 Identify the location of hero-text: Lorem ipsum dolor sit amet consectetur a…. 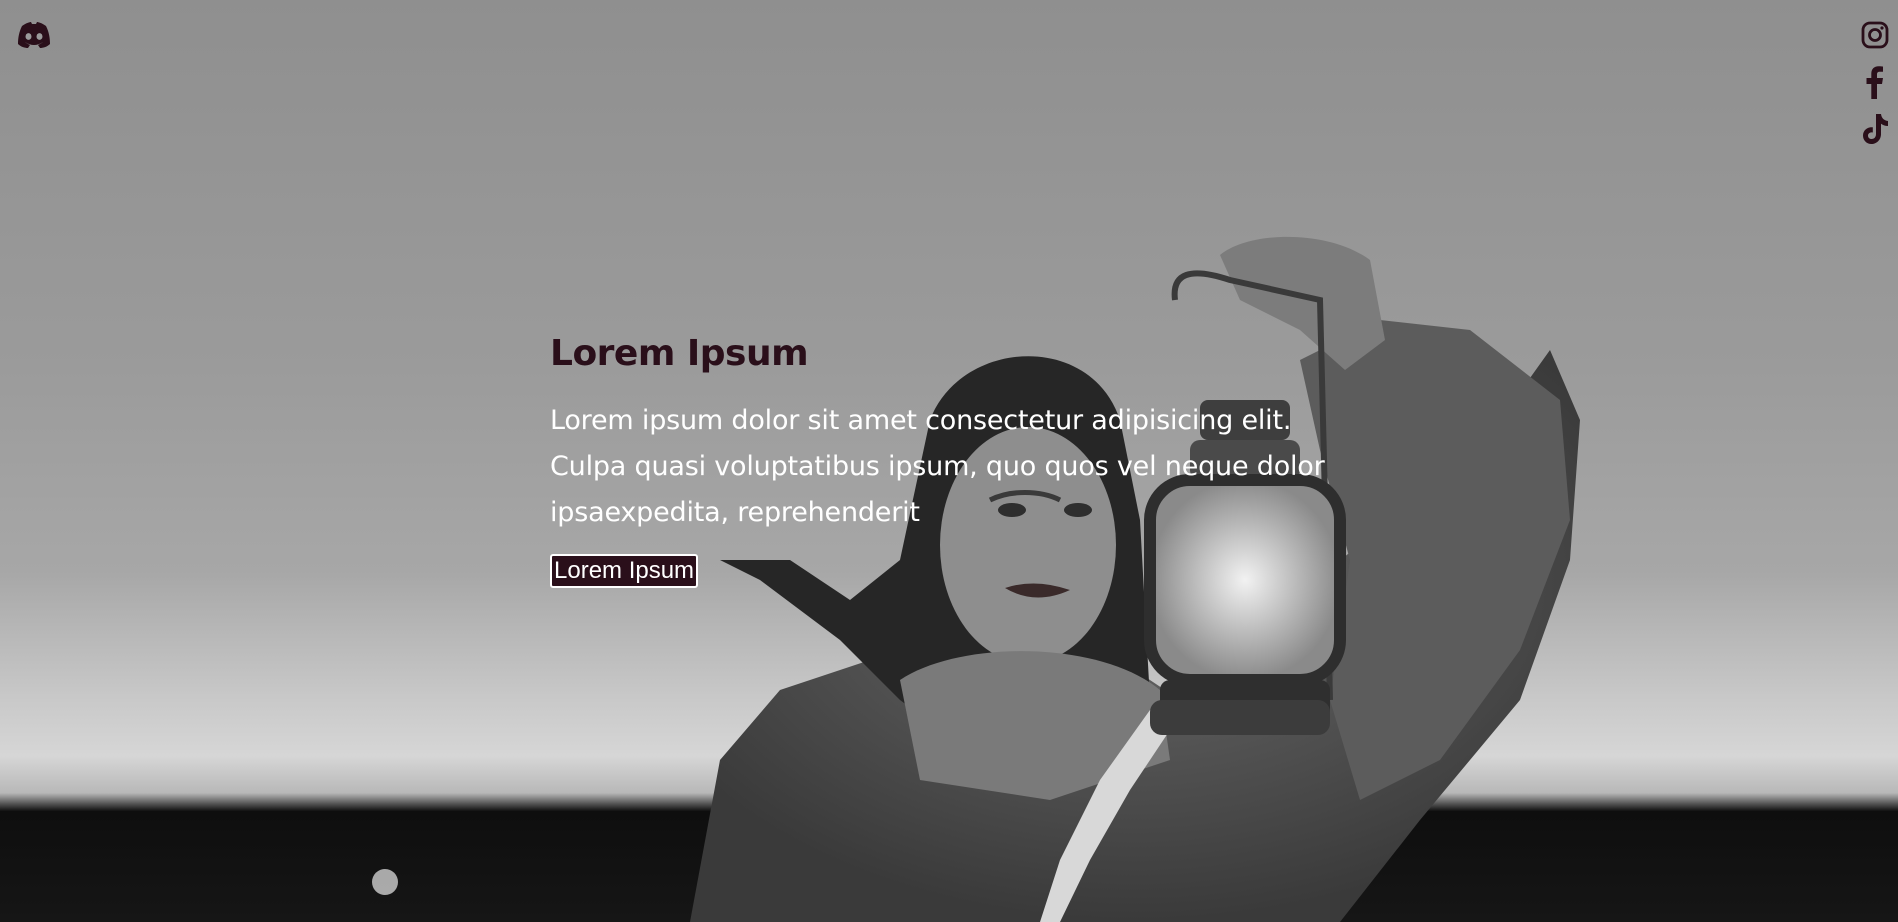
(937, 466).